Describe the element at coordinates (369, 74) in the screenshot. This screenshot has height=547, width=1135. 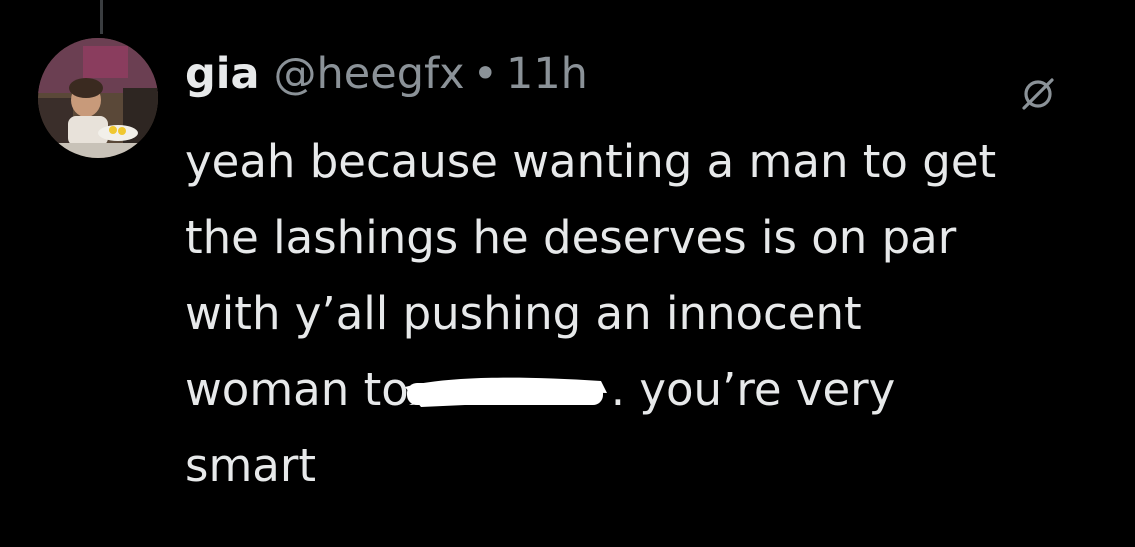
I see `user-handle: @heegfx` at that location.